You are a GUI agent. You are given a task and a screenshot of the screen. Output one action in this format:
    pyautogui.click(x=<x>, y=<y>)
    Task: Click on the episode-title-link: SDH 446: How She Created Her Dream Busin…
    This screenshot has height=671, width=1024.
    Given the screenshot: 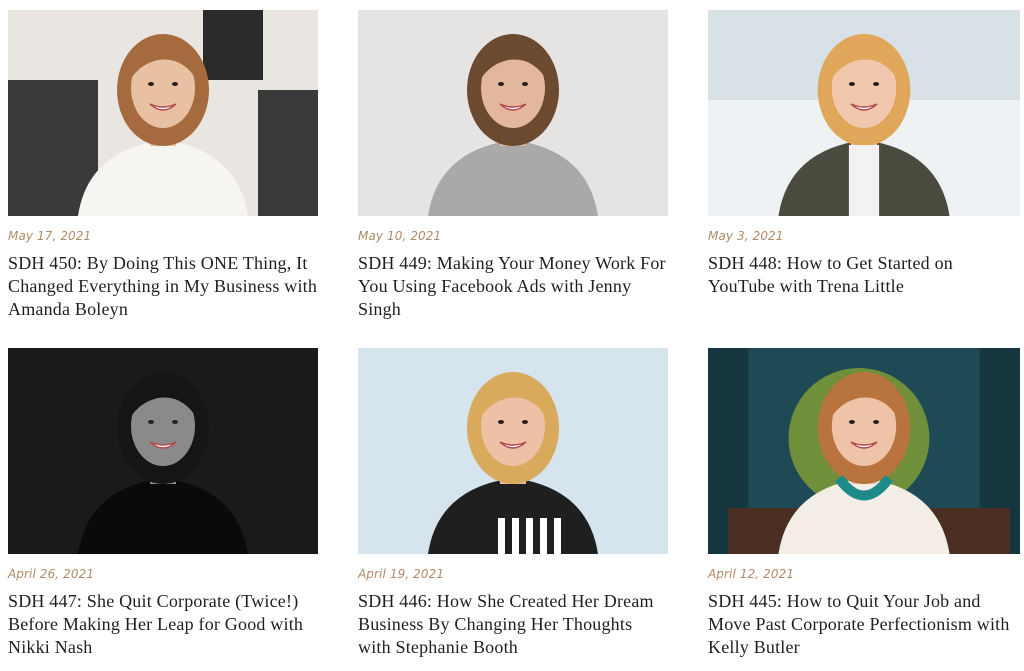 What is the action you would take?
    pyautogui.click(x=513, y=625)
    